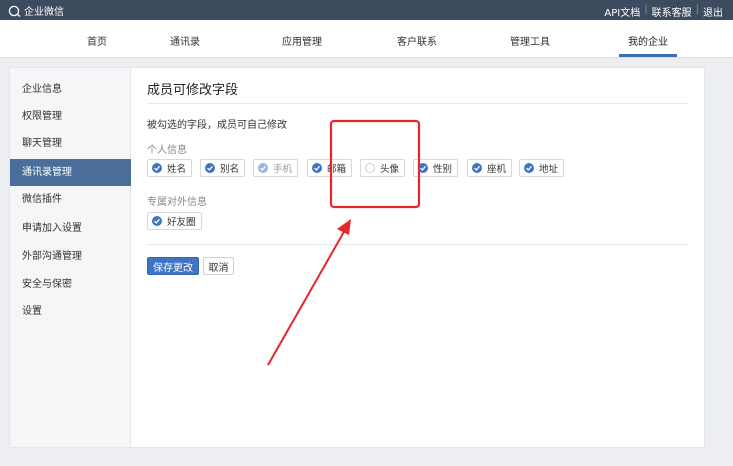 The width and height of the screenshot is (733, 466). I want to click on field-label: 座机, so click(497, 169).